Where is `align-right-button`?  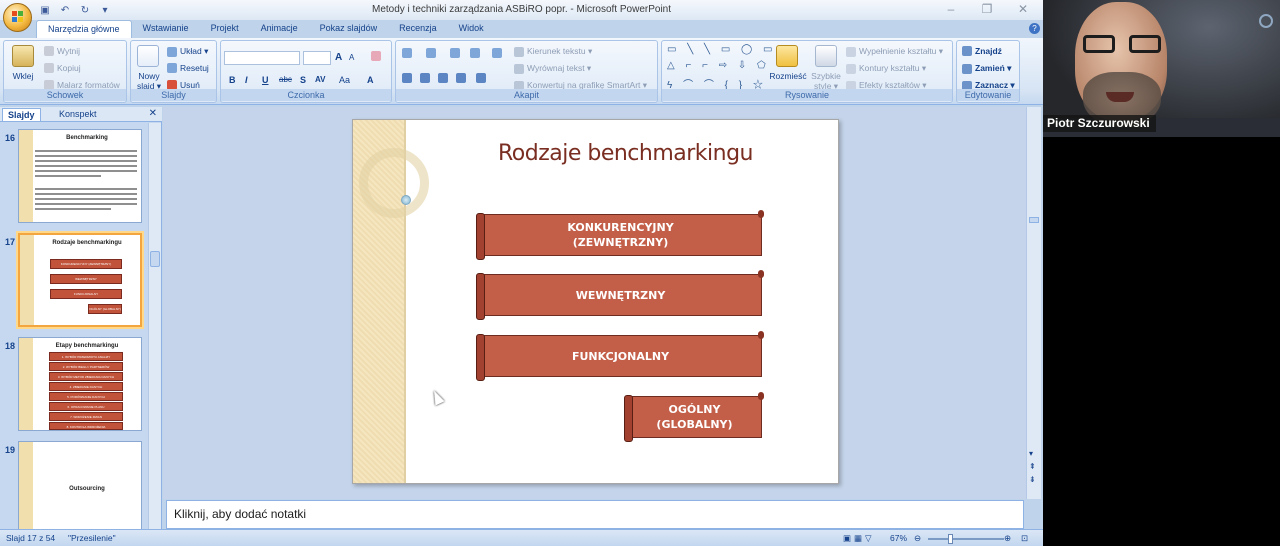
align-right-button is located at coordinates (443, 78).